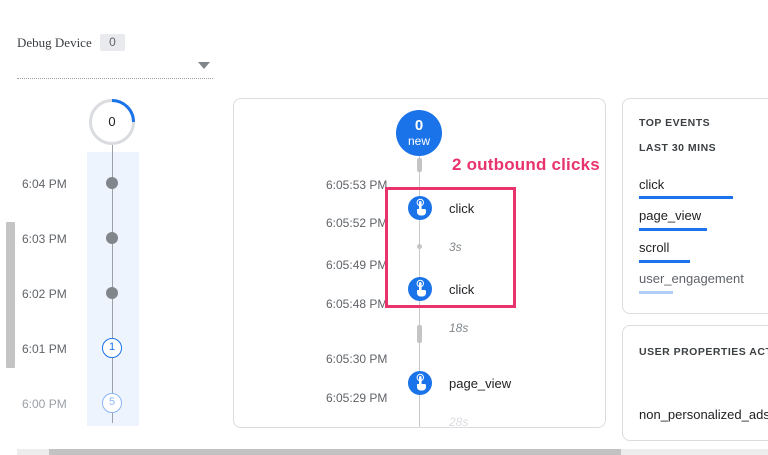 The image size is (768, 455). I want to click on second-time-label: 6:05:53 PM, so click(357, 185).